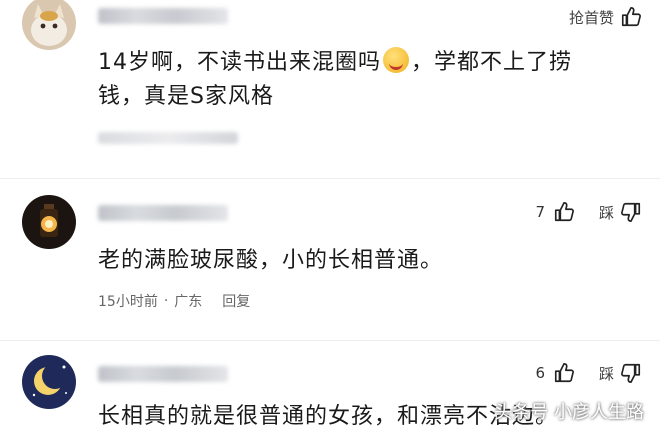  What do you see at coordinates (540, 373) in the screenshot?
I see `like-count: 6` at bounding box center [540, 373].